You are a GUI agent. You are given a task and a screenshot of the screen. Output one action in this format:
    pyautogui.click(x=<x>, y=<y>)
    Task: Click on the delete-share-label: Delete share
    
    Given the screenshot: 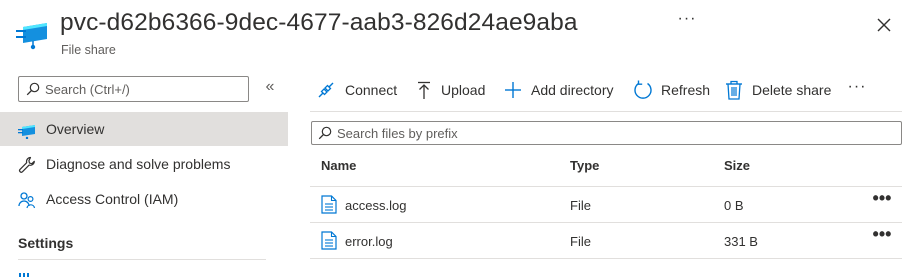 What is the action you would take?
    pyautogui.click(x=792, y=90)
    